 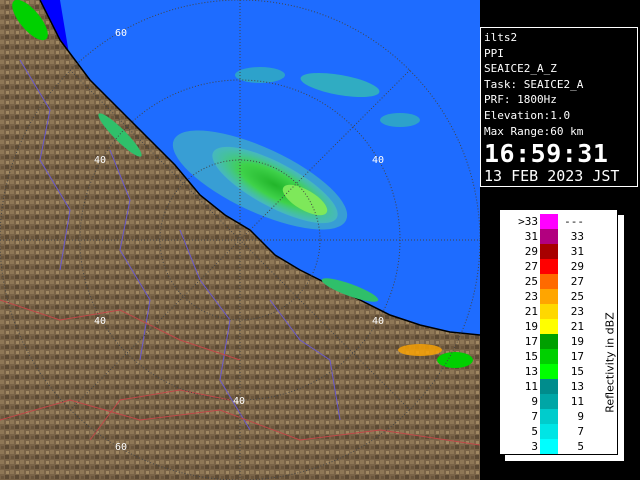 What do you see at coordinates (577, 251) in the screenshot?
I see `legend-upper-bound: 31` at bounding box center [577, 251].